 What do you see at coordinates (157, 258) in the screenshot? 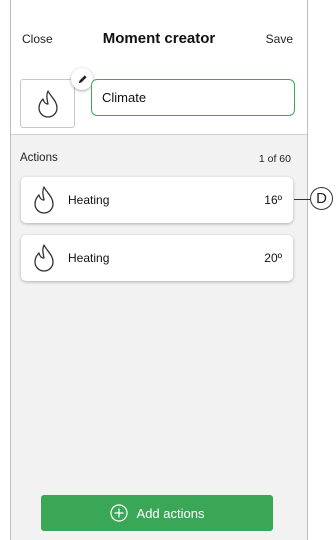
I see `action-card: Heating 20º` at bounding box center [157, 258].